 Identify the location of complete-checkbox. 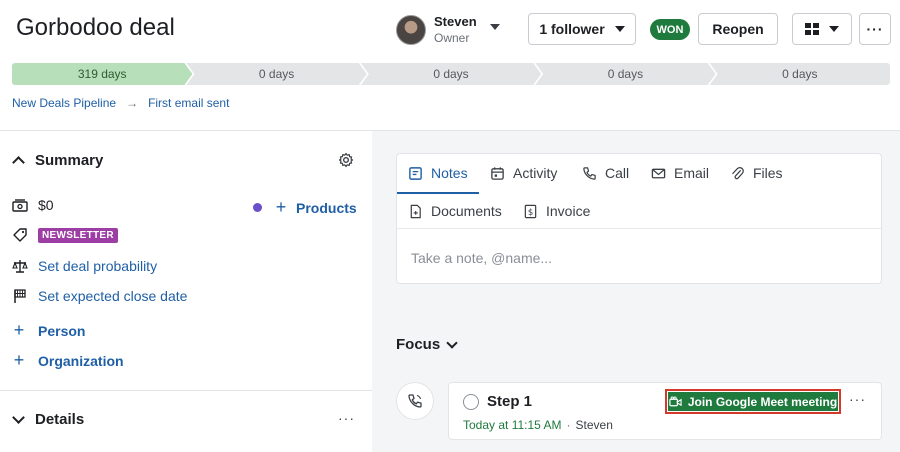
(471, 402).